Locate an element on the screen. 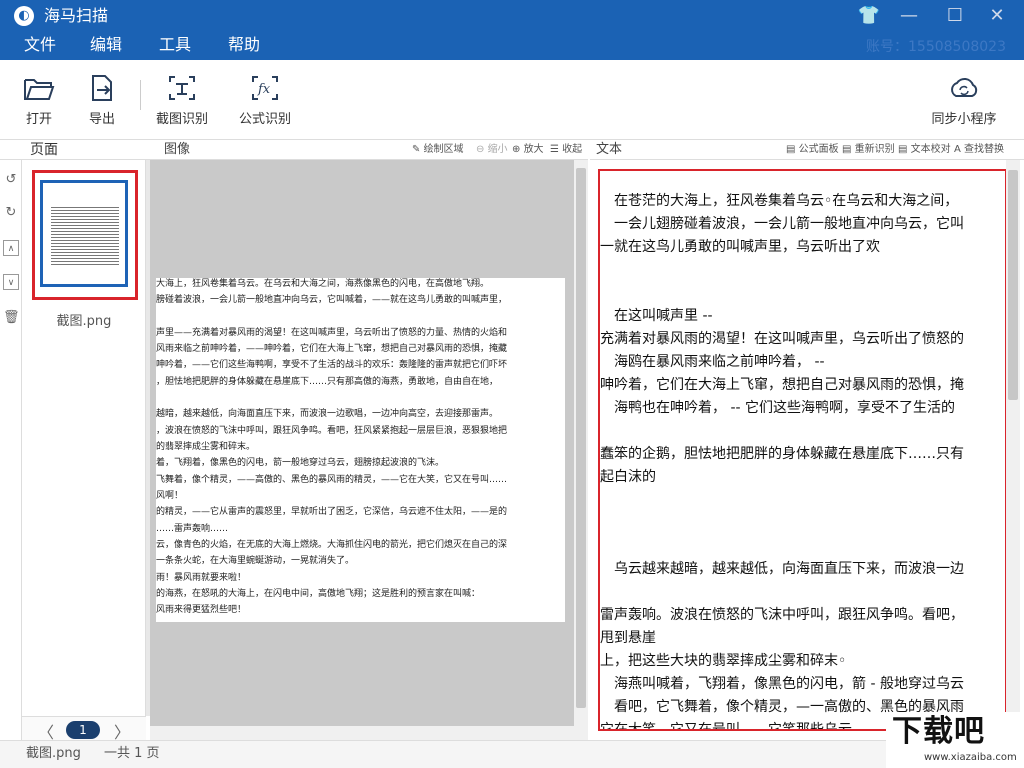  folder-open-icon is located at coordinates (39, 89).